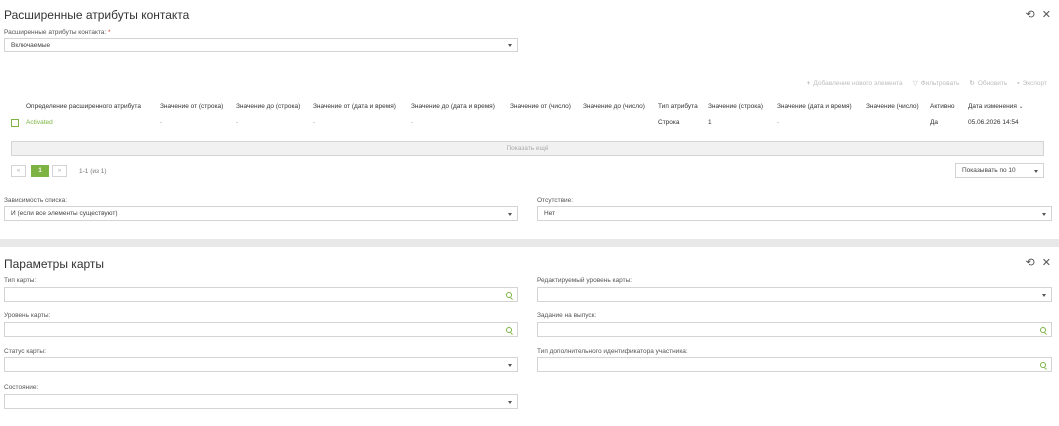 Image resolution: width=1059 pixels, height=426 pixels. Describe the element at coordinates (794, 294) in the screenshot. I see `editable-level-select` at that location.